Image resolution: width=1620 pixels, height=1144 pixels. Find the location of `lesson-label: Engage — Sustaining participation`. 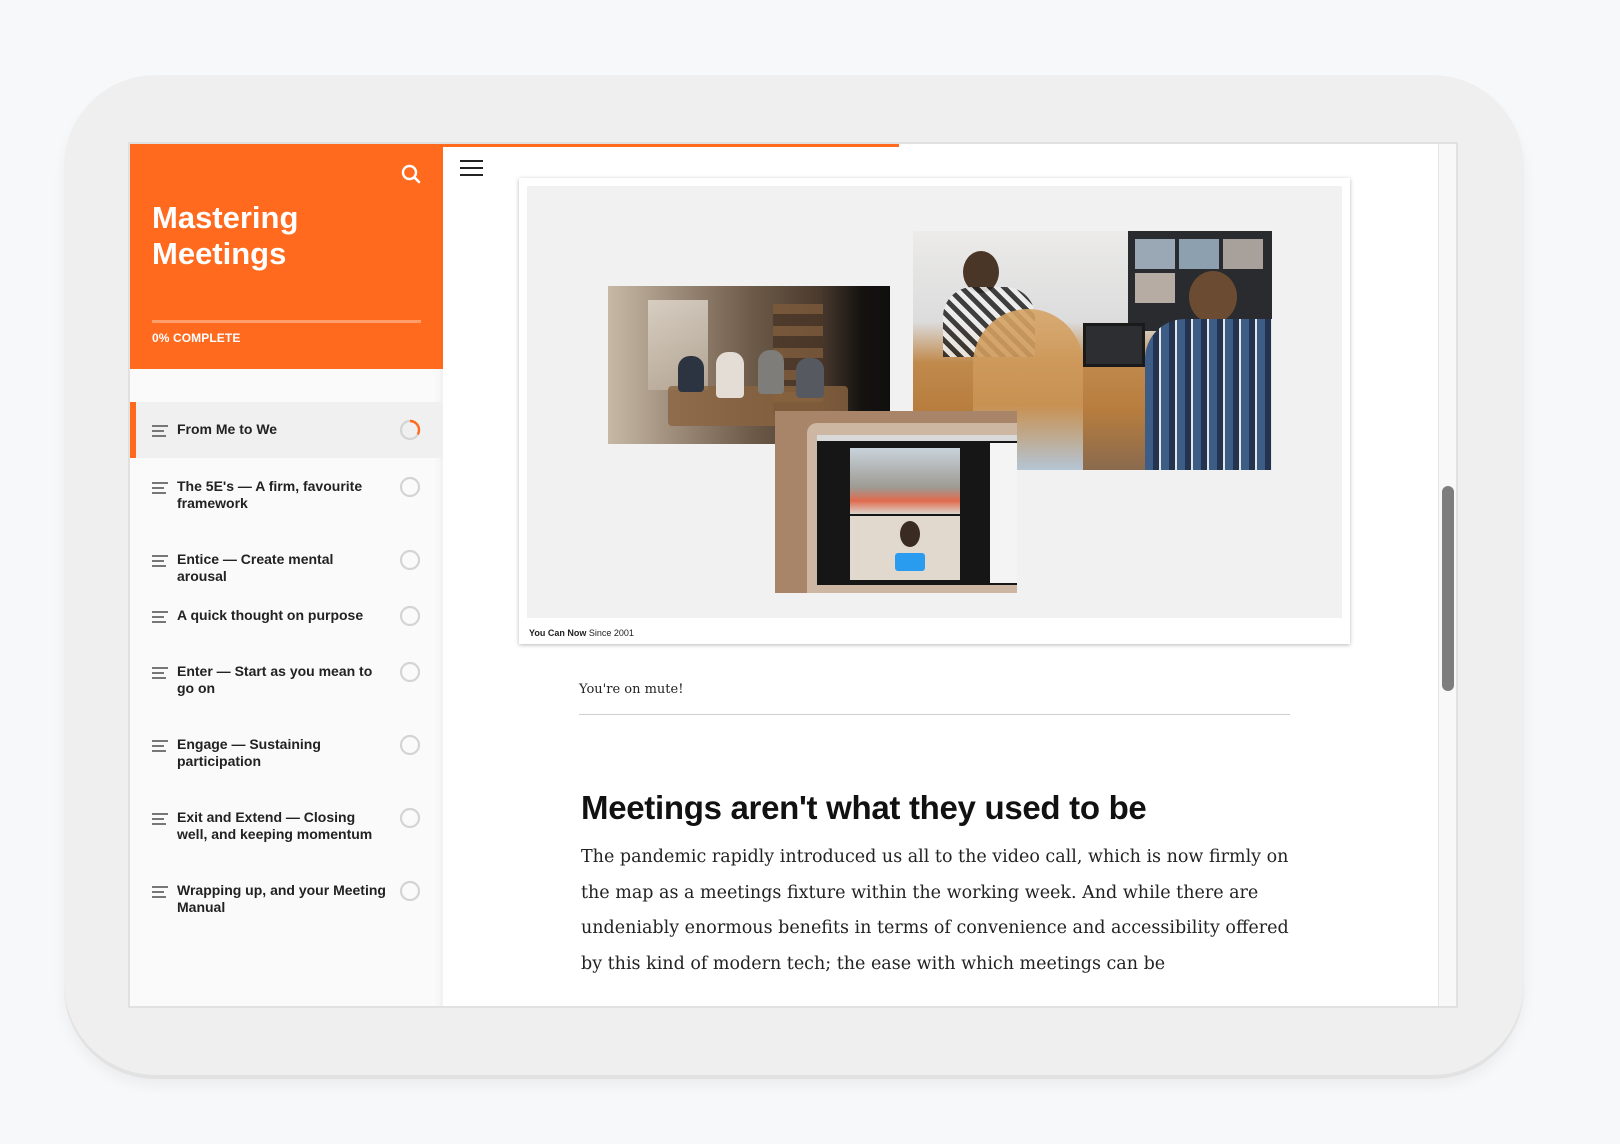

lesson-label: Engage — Sustaining participation is located at coordinates (249, 752).